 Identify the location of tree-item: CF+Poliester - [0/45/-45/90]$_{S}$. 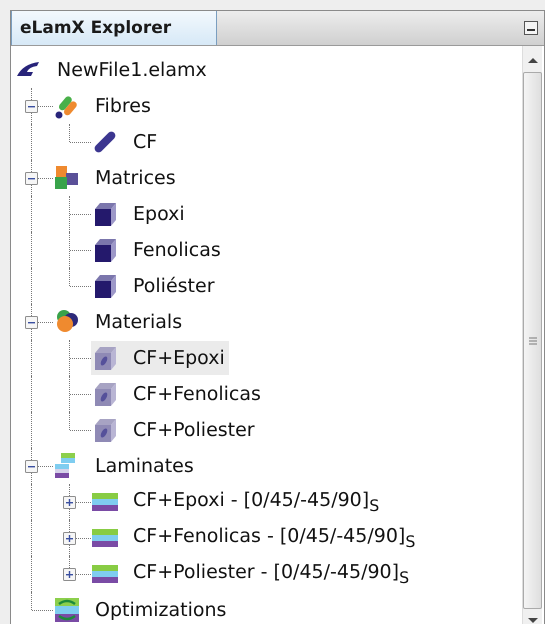
(252, 574).